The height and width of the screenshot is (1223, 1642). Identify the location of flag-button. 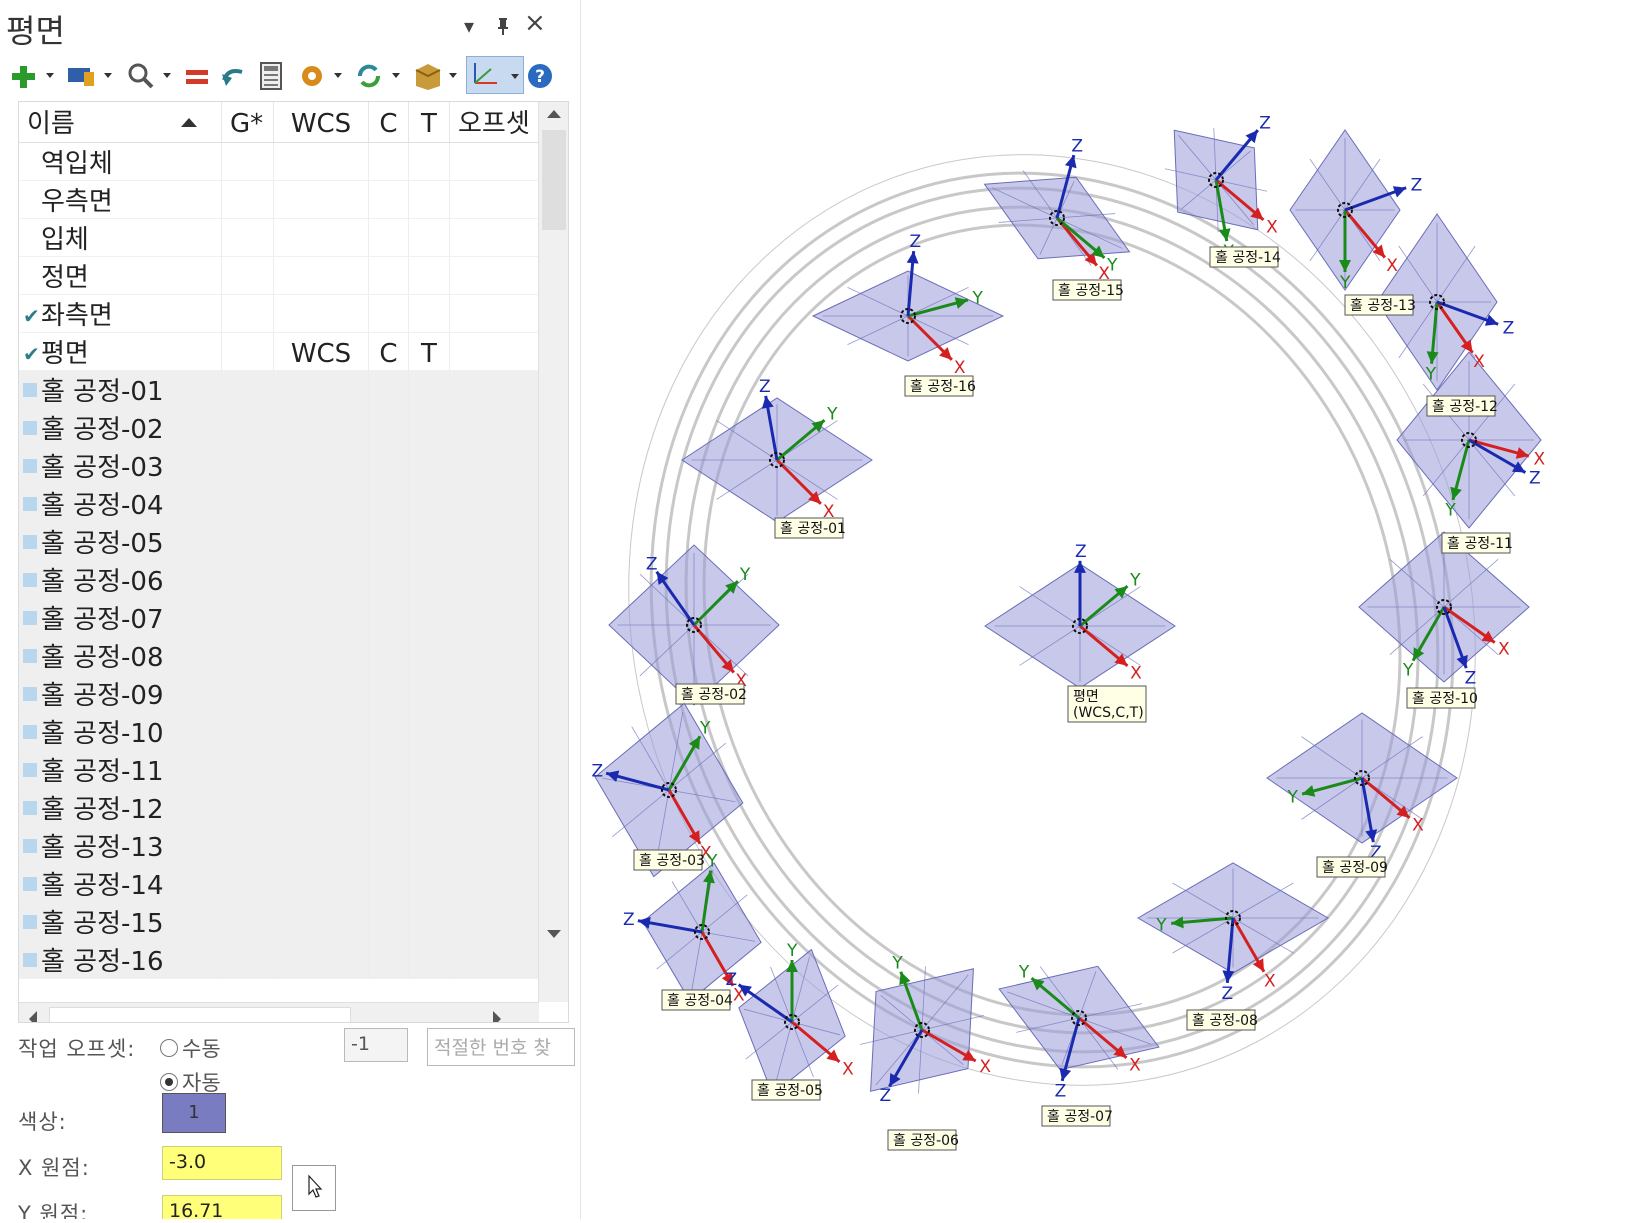
(82, 76).